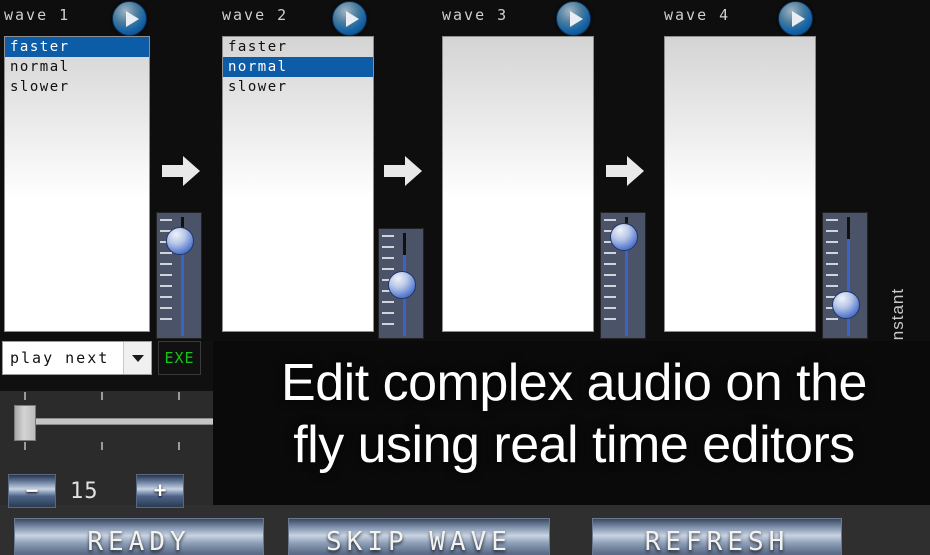 The image size is (930, 555). Describe the element at coordinates (106, 446) in the screenshot. I see `position-ticks-bottom` at that location.